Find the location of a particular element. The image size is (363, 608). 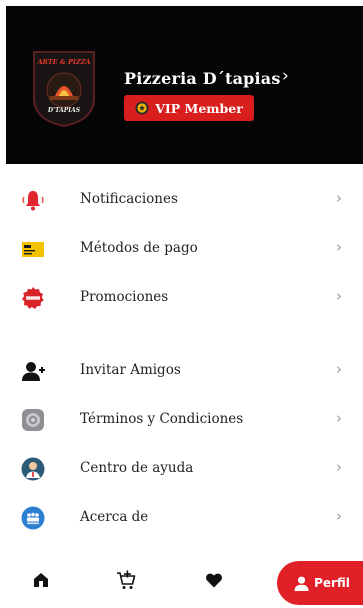

menu-item-label: Invitar Amigos is located at coordinates (130, 370).